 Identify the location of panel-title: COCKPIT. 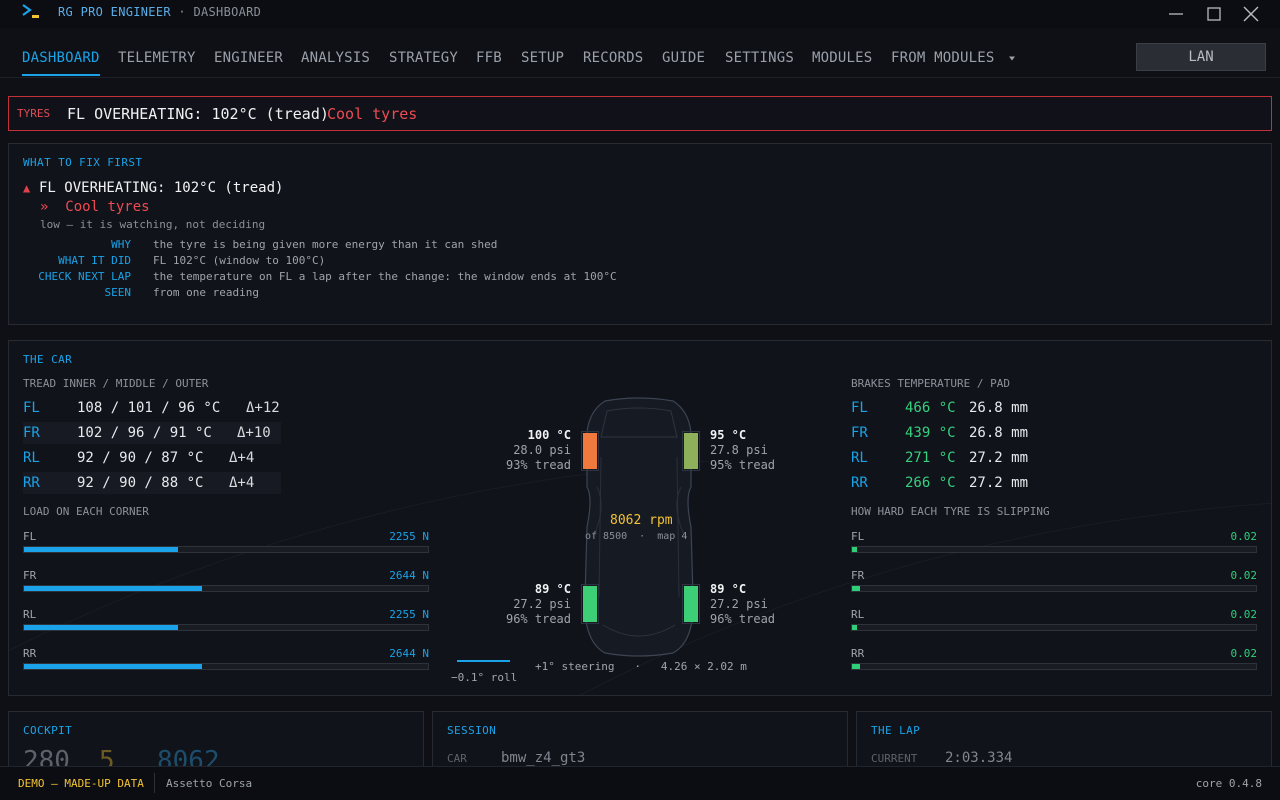
(48, 730).